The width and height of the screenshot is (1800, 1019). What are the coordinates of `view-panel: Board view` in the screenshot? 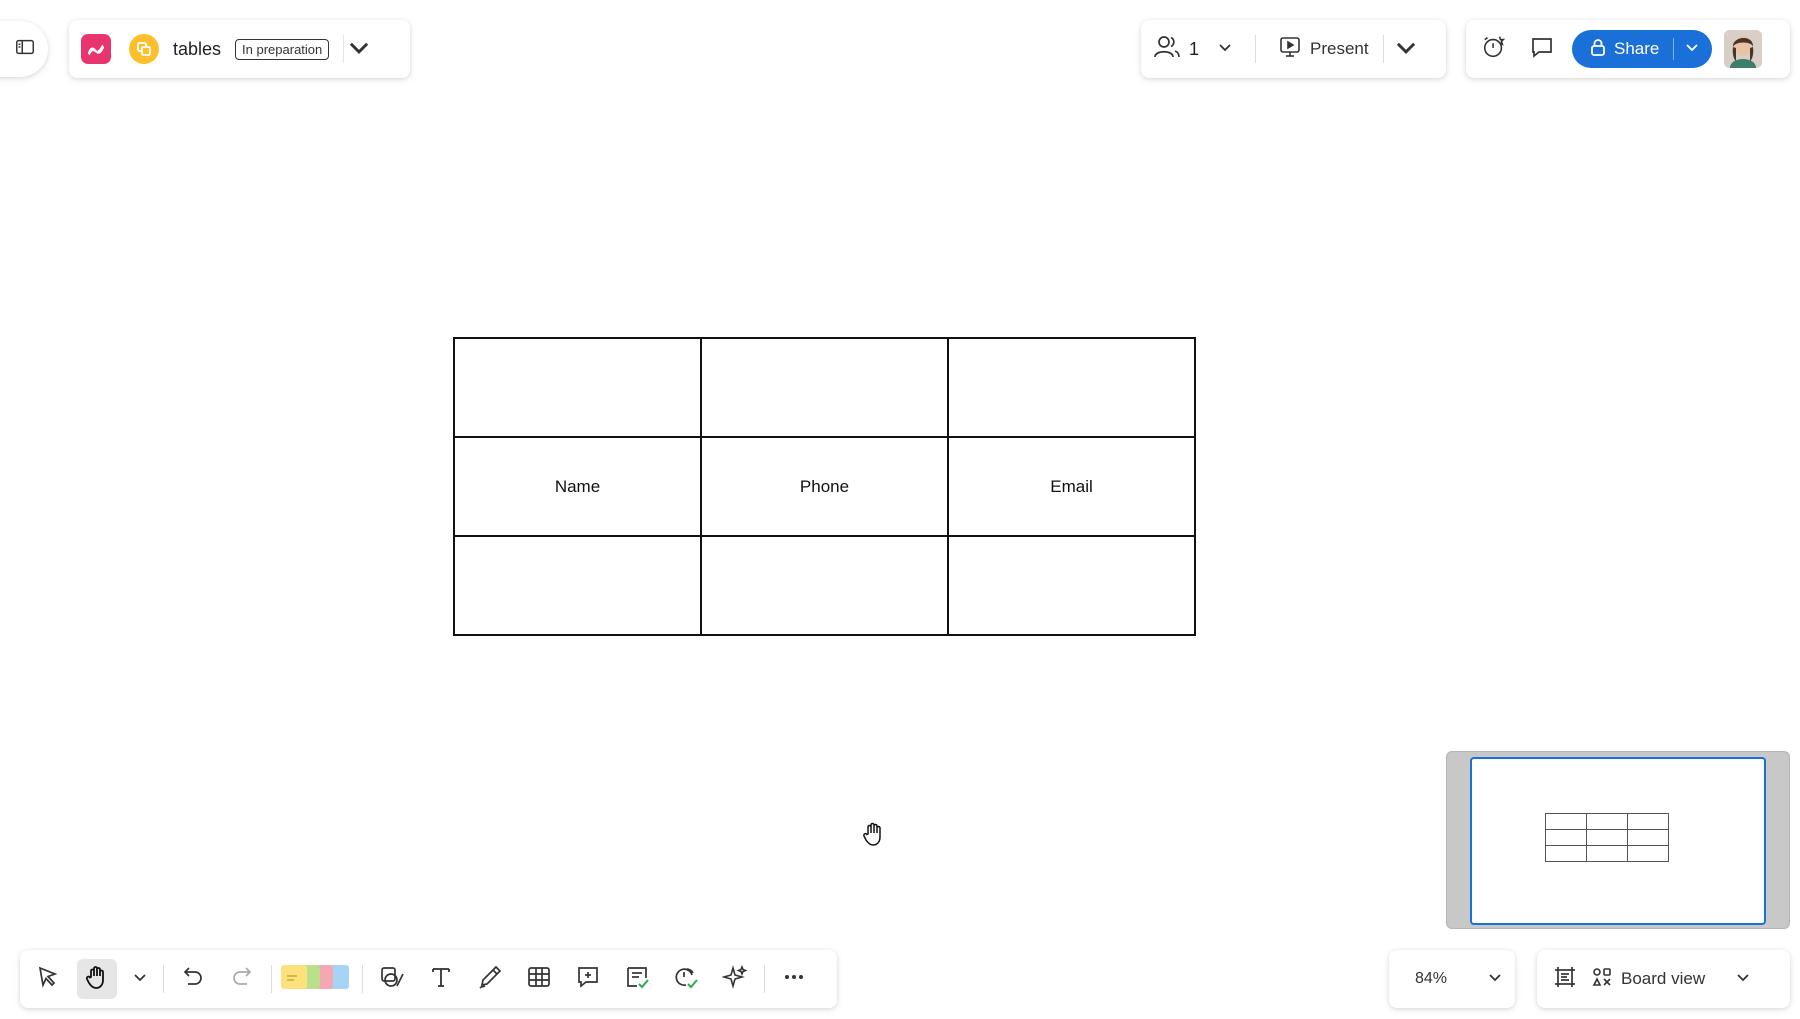 It's located at (1663, 979).